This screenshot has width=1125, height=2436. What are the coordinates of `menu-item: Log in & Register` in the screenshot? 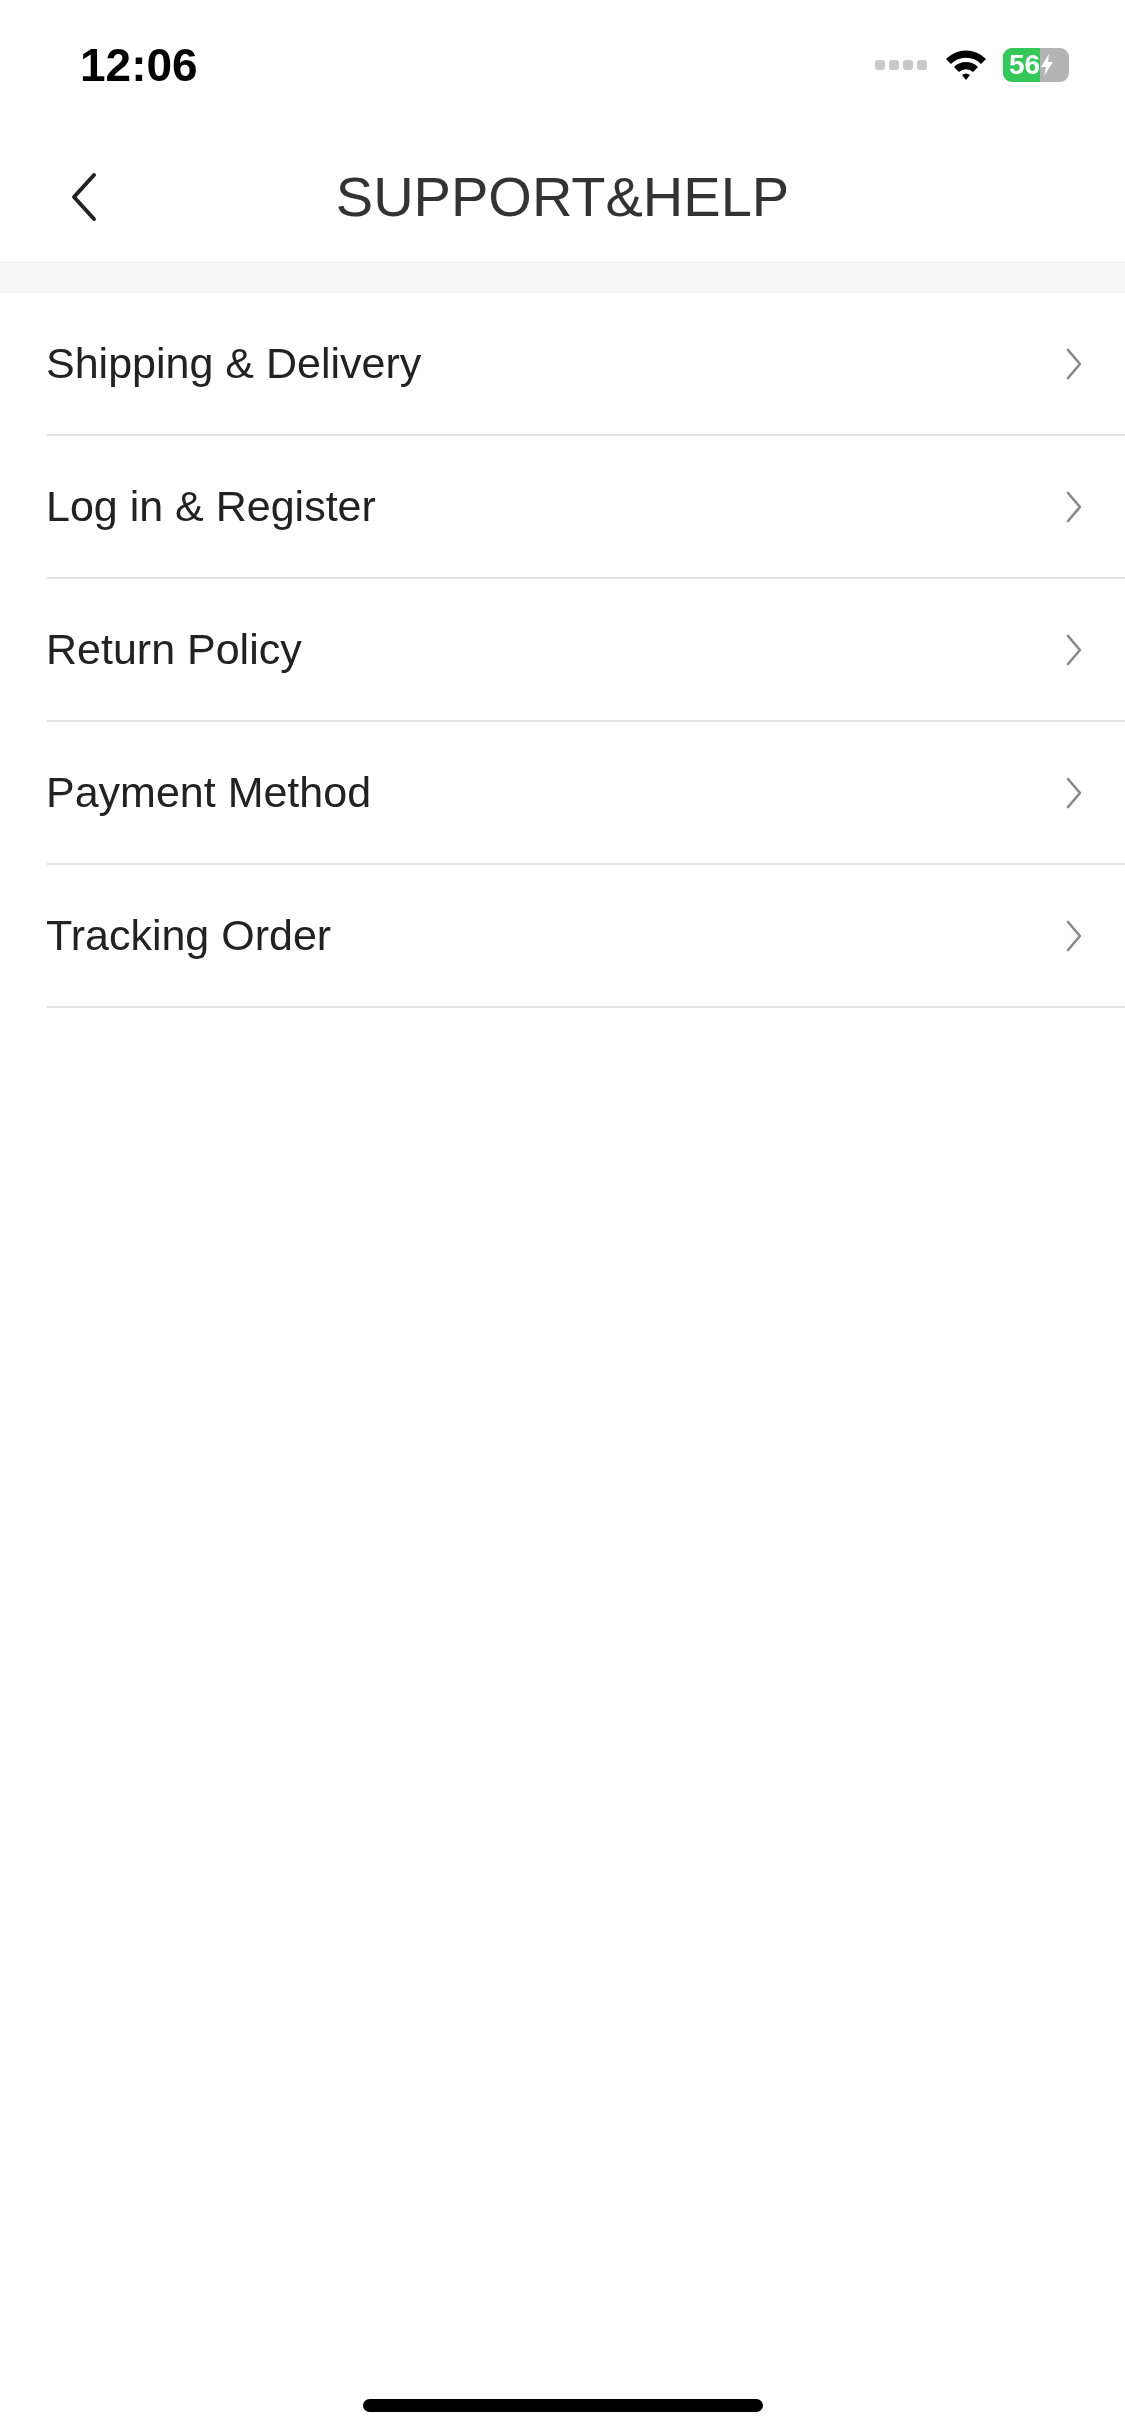 It's located at (586, 507).